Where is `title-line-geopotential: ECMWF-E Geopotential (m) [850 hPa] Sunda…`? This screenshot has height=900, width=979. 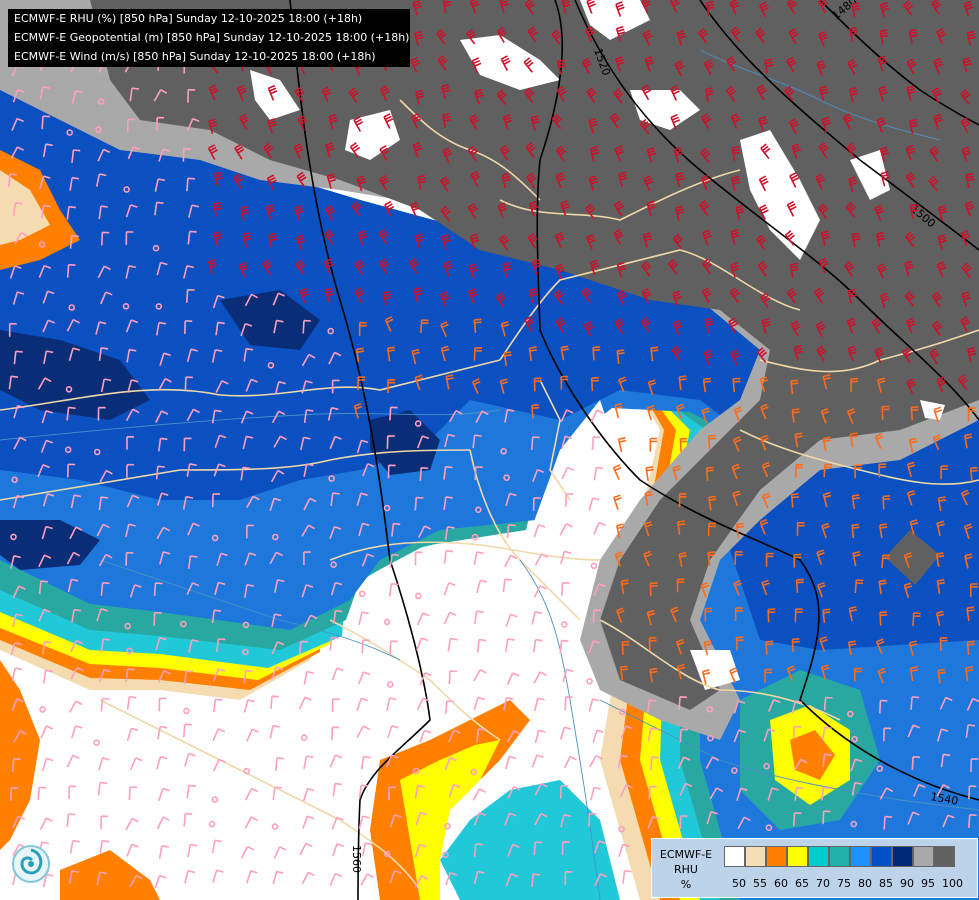 title-line-geopotential: ECMWF-E Geopotential (m) [850 hPa] Sunda… is located at coordinates (212, 37).